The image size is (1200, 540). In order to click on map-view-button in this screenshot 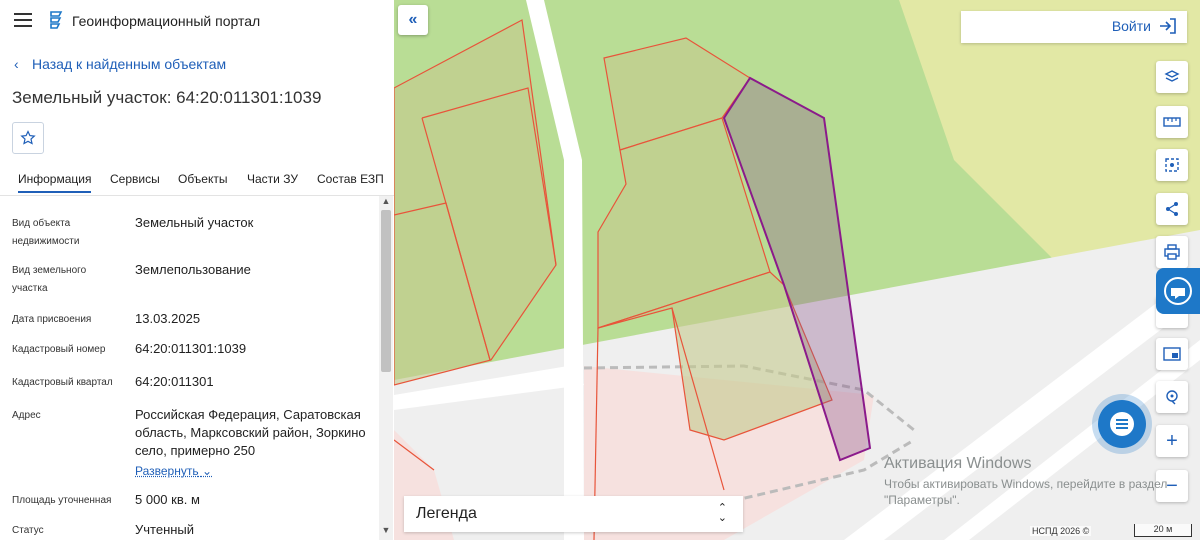, I will do `click(1172, 354)`.